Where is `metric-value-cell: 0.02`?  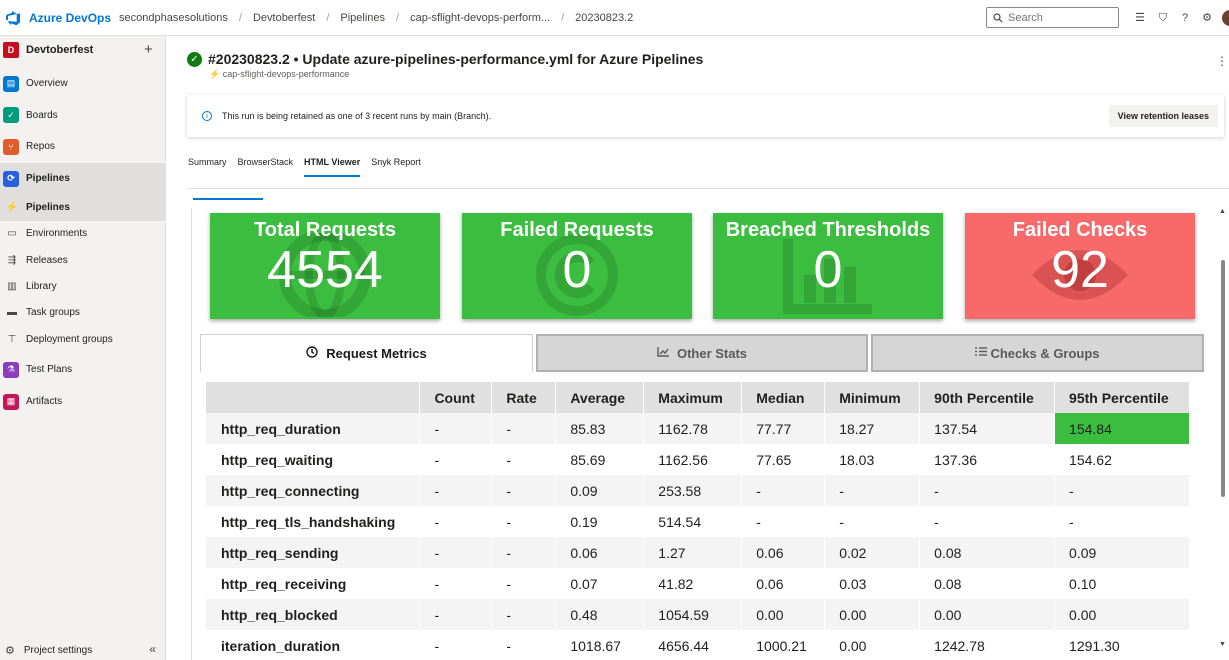 metric-value-cell: 0.02 is located at coordinates (872, 552).